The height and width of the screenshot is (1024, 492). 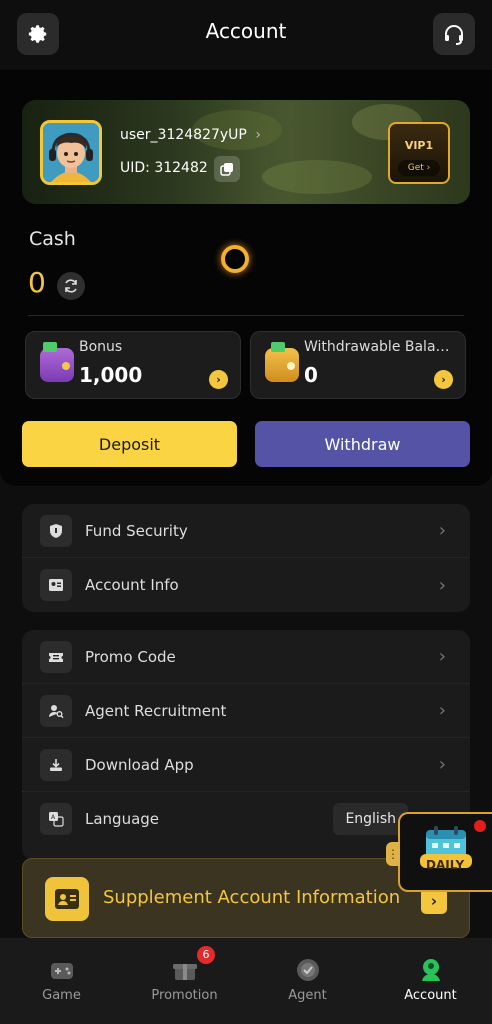 What do you see at coordinates (56, 585) in the screenshot?
I see `id-card-icon` at bounding box center [56, 585].